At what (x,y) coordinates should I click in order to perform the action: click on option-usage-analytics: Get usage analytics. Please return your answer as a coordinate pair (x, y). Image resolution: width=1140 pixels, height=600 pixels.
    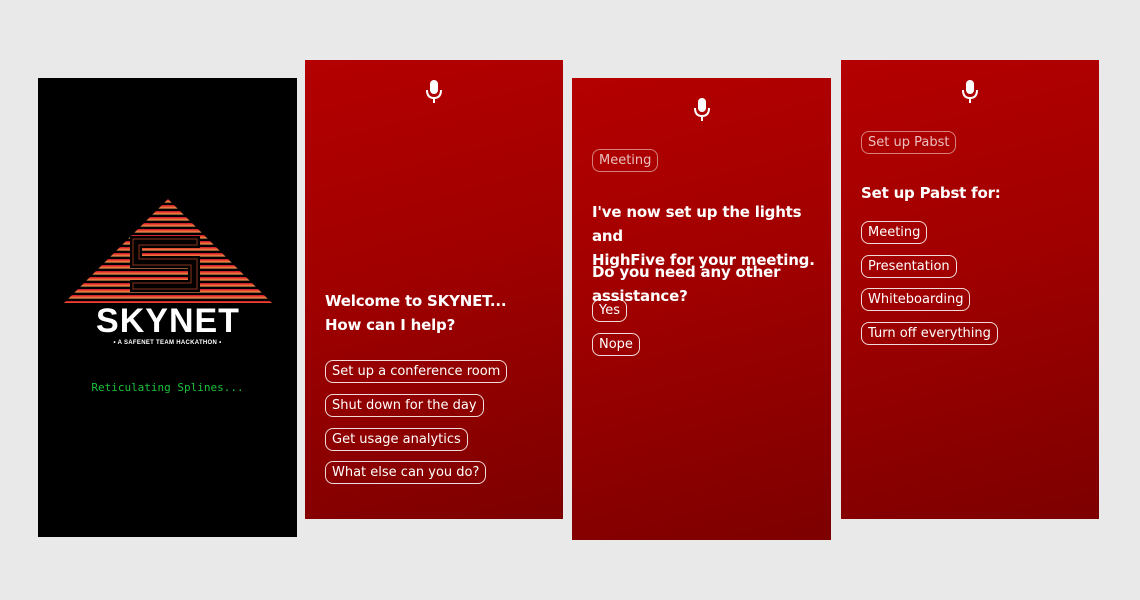
    Looking at the image, I should click on (396, 439).